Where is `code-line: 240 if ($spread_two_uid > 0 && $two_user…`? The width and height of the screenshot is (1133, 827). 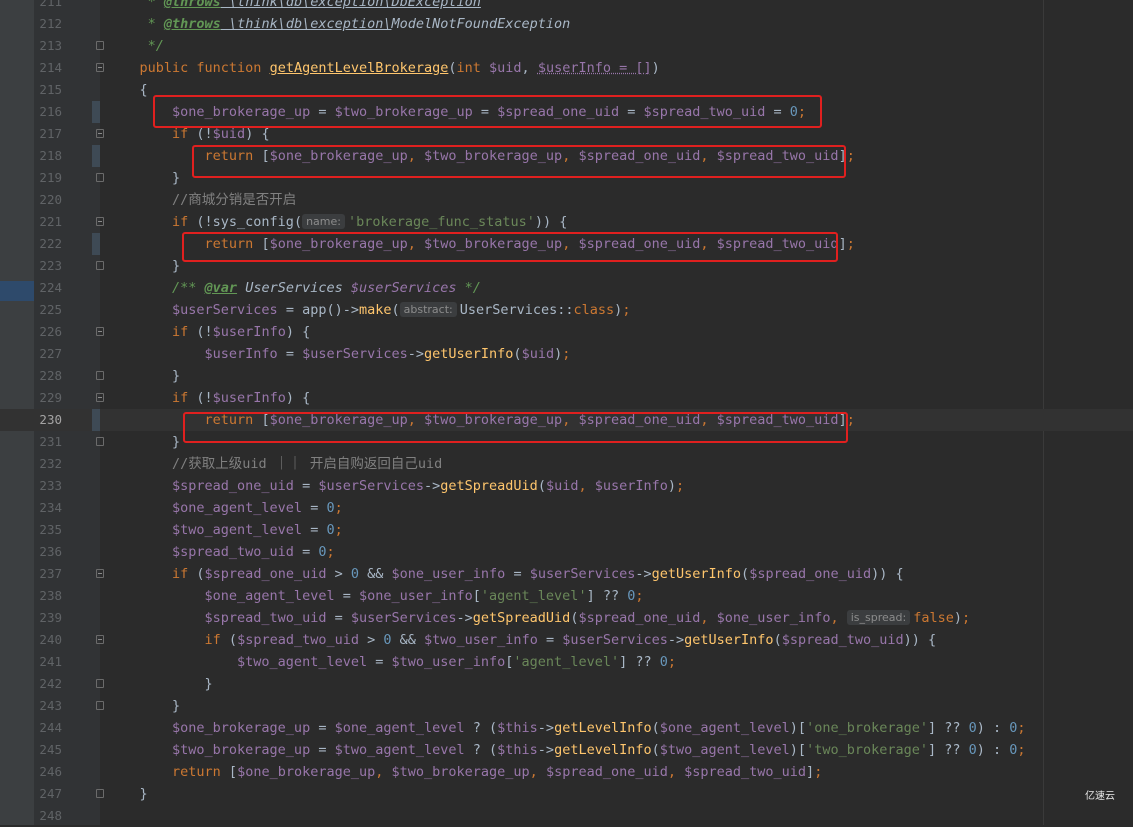 code-line: 240 if ($spread_two_uid > 0 && $two_user… is located at coordinates (566, 640).